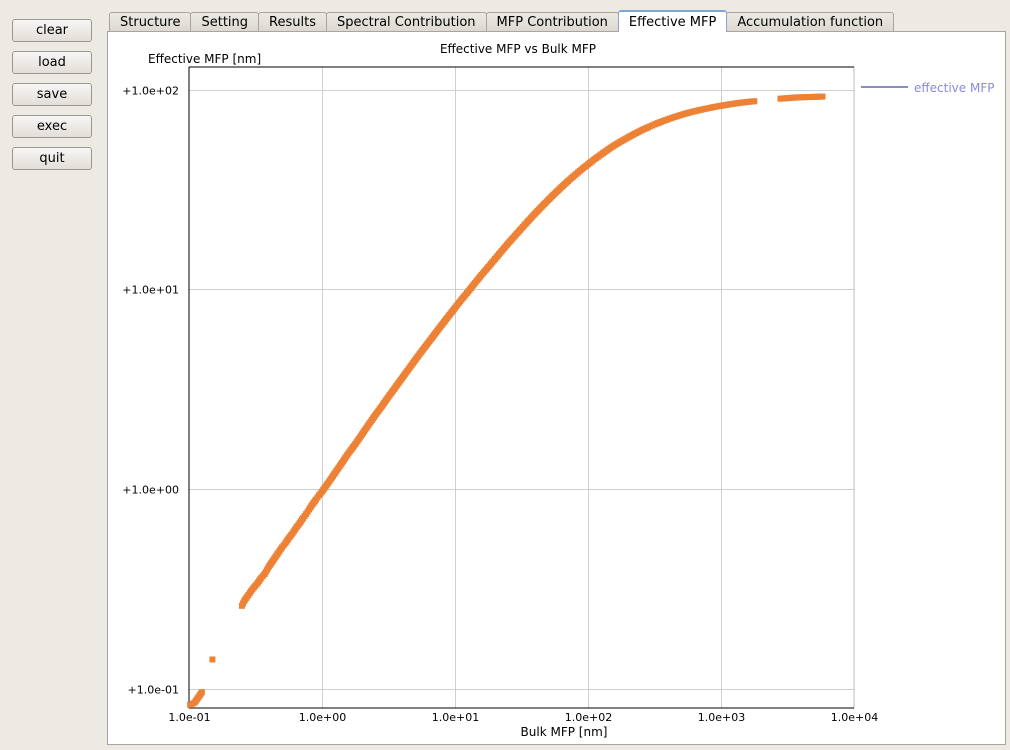  I want to click on y-tick-label: +1.0e-01, so click(153, 690).